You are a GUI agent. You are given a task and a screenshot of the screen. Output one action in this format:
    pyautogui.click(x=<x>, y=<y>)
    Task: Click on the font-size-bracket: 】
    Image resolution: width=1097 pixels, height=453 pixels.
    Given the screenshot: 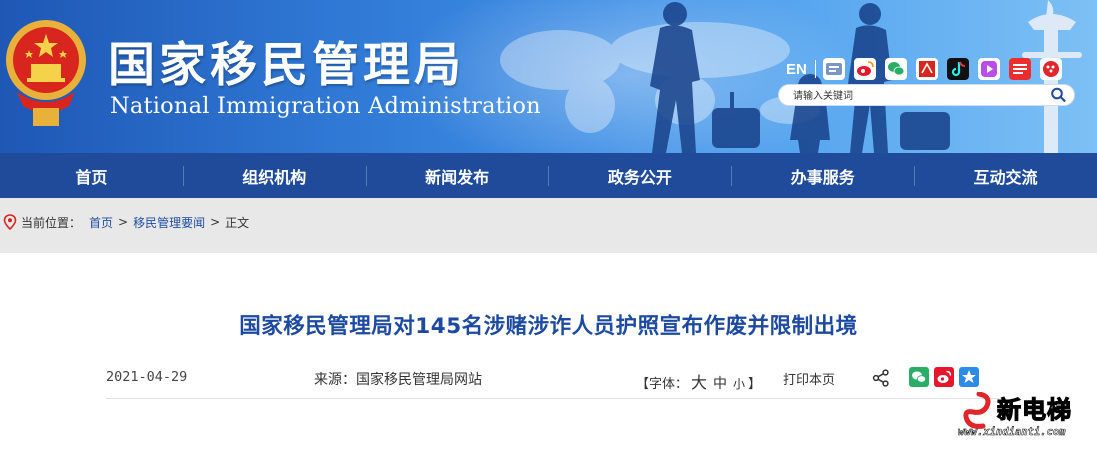 What is the action you would take?
    pyautogui.click(x=755, y=384)
    